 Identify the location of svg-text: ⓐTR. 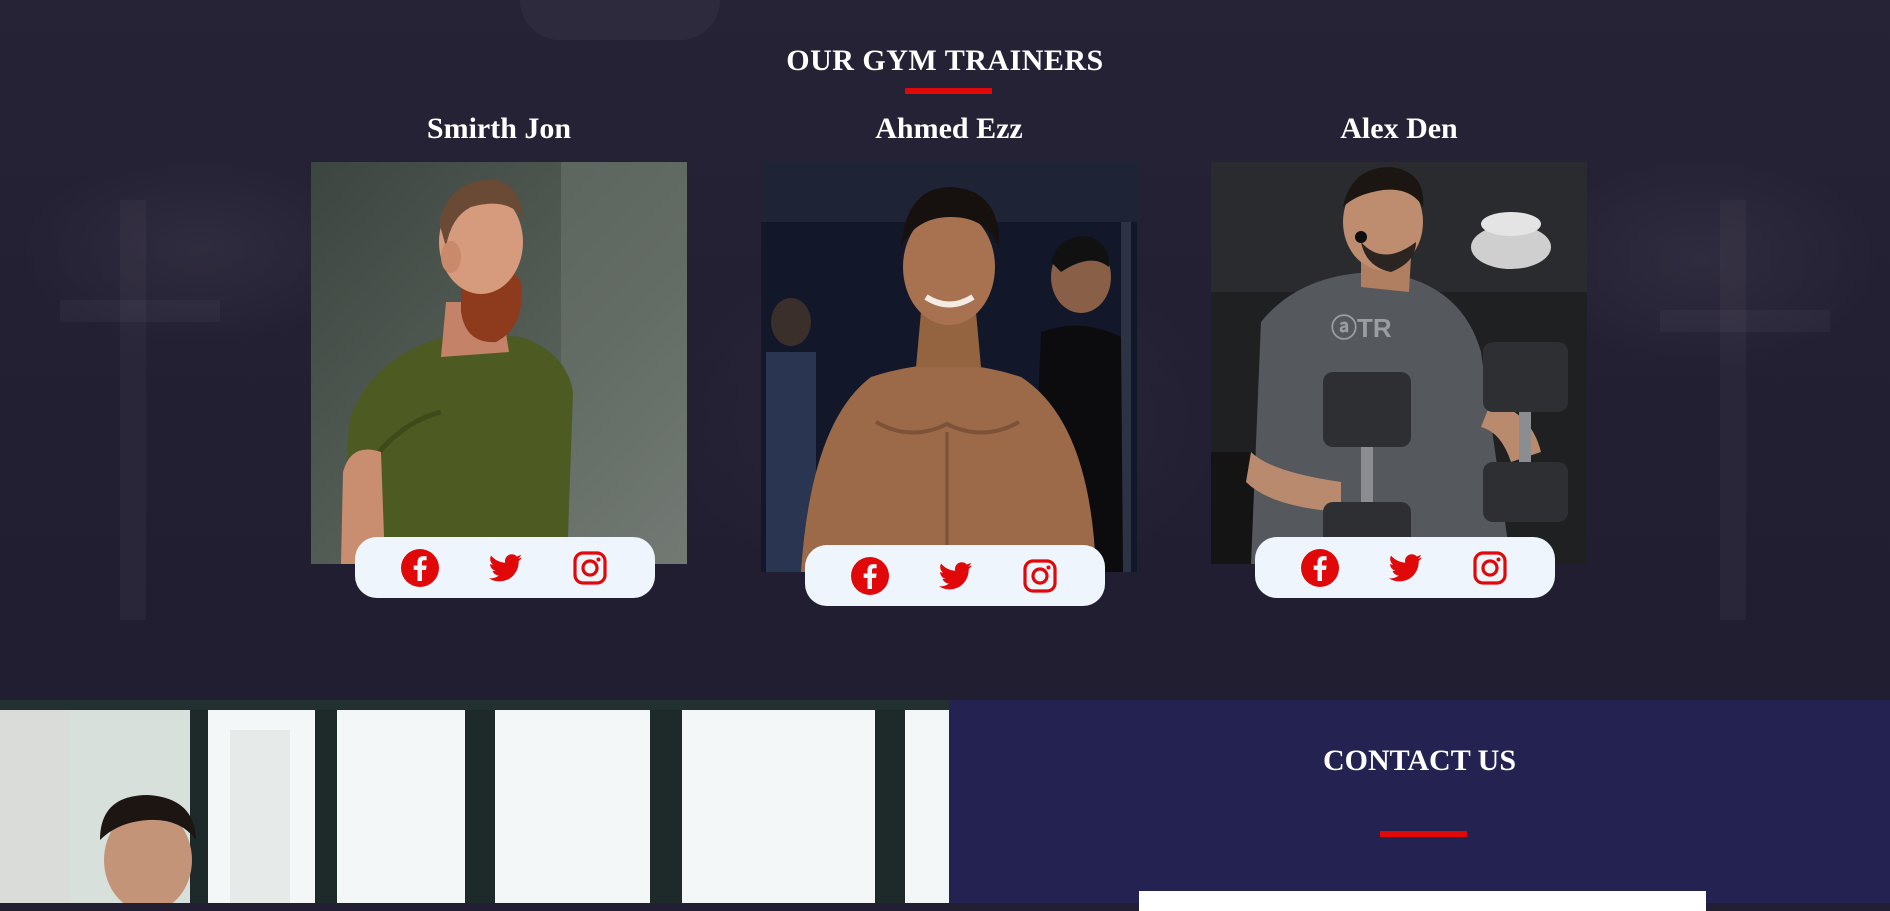
(1361, 328).